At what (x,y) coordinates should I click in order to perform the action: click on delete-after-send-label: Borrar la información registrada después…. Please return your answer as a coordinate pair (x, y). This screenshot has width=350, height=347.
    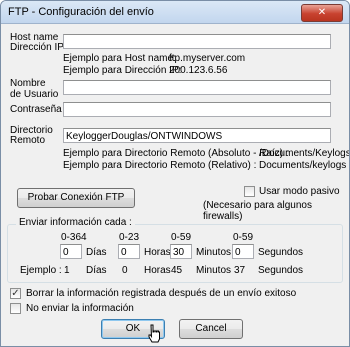
    Looking at the image, I should click on (161, 293).